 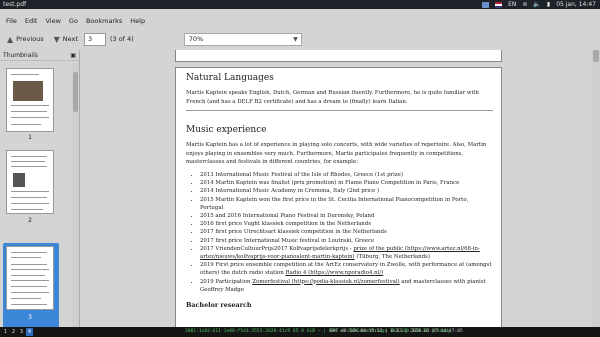 What do you see at coordinates (596, 56) in the screenshot?
I see `document-scrollbar-thumb` at bounding box center [596, 56].